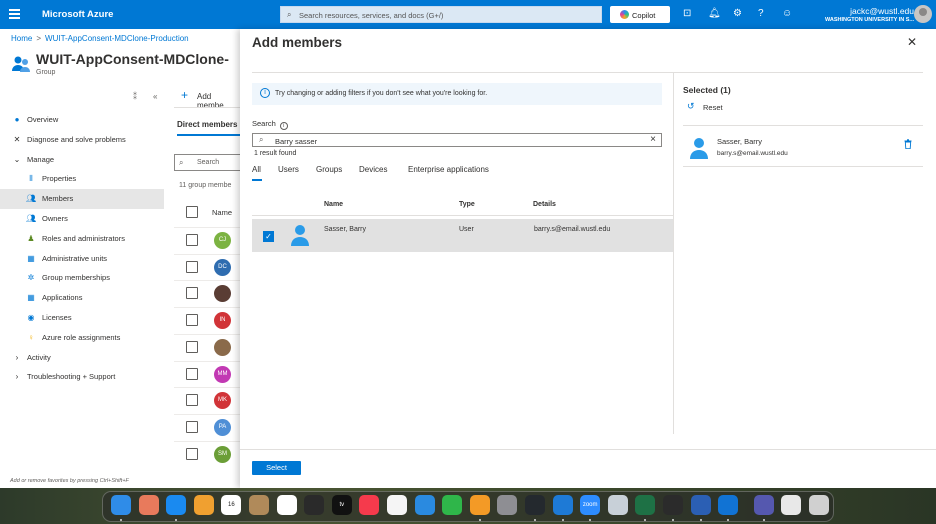 This screenshot has width=936, height=524. What do you see at coordinates (82, 239) in the screenshot?
I see `sidebar-item-roles-and-administrators: ♟ Roles and administrators` at bounding box center [82, 239].